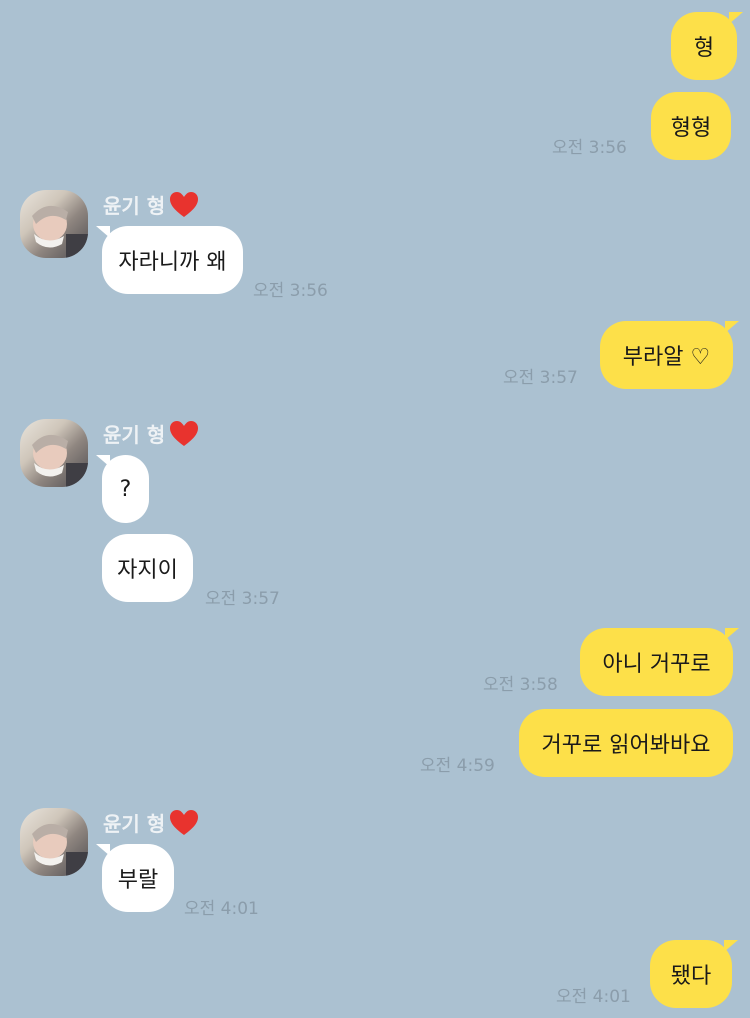  Describe the element at coordinates (125, 489) in the screenshot. I see `message-text: ?` at that location.